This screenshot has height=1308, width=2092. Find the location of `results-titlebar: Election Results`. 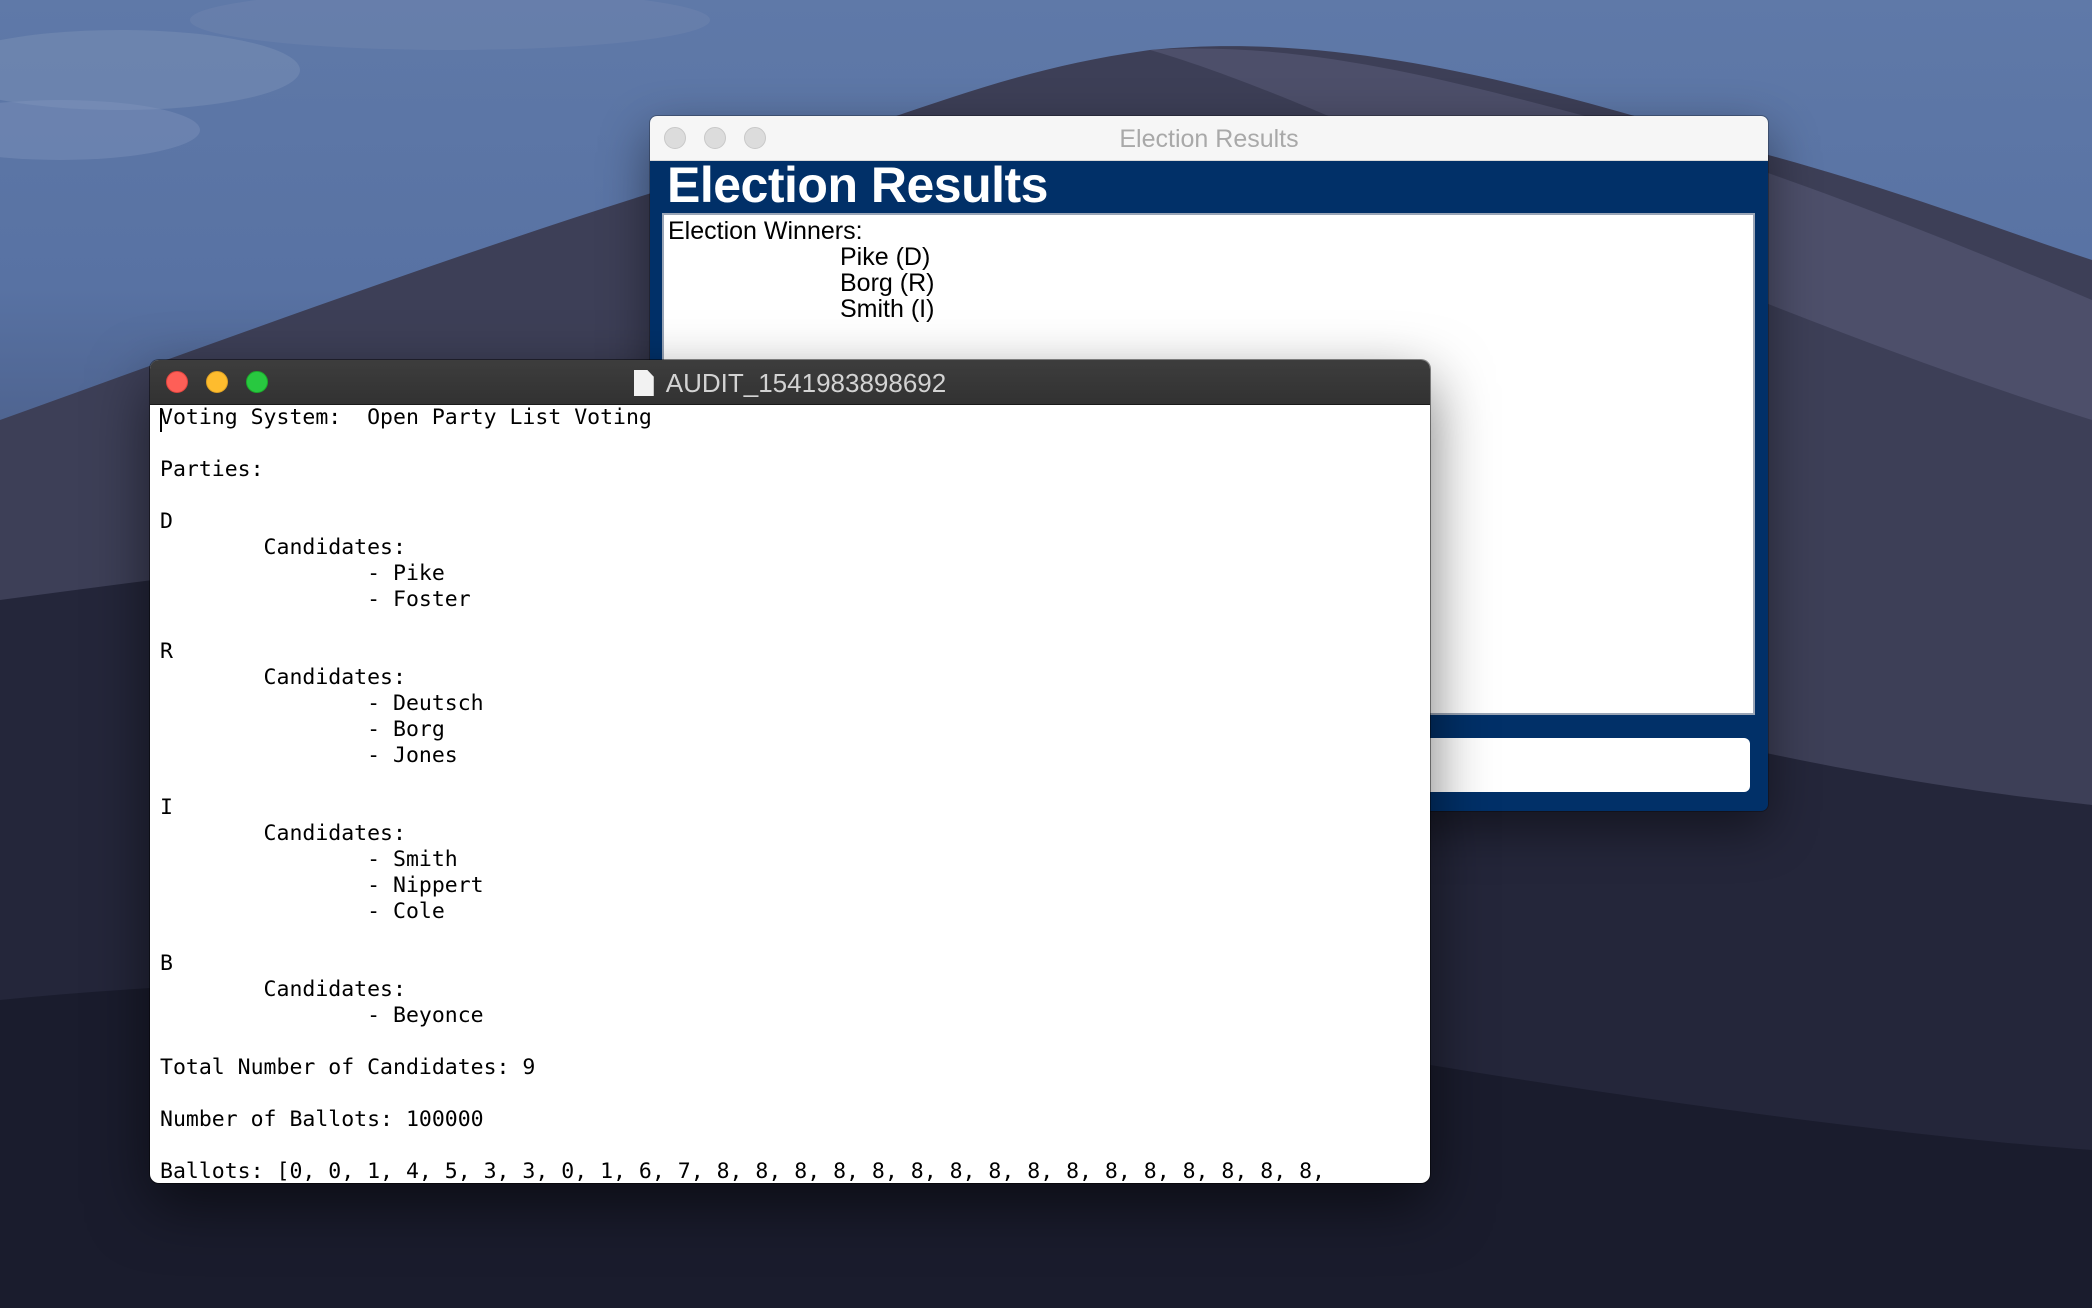

results-titlebar: Election Results is located at coordinates (1209, 138).